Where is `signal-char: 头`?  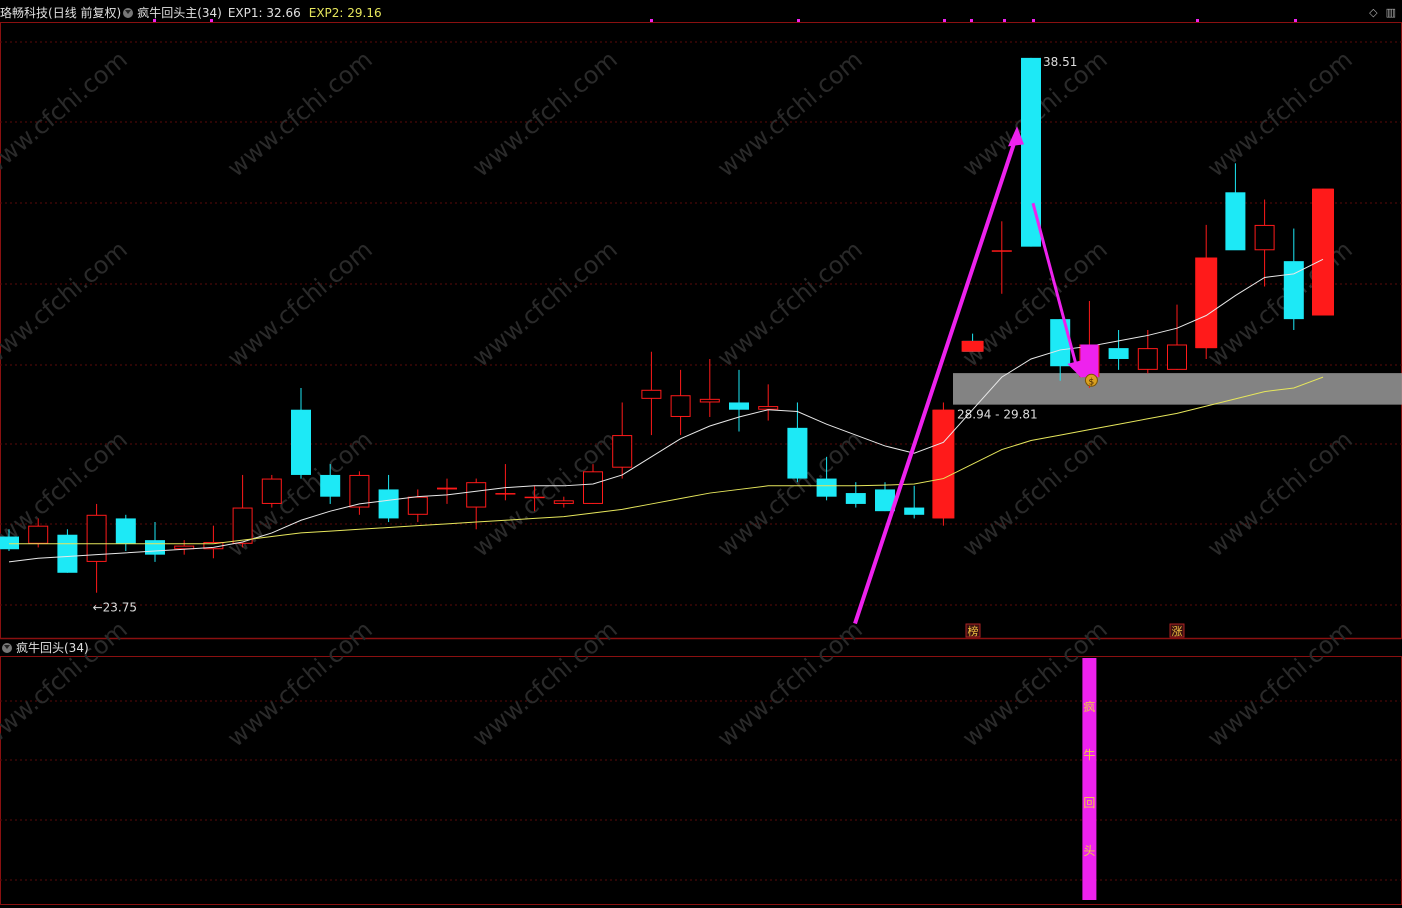 signal-char: 头 is located at coordinates (1089, 851).